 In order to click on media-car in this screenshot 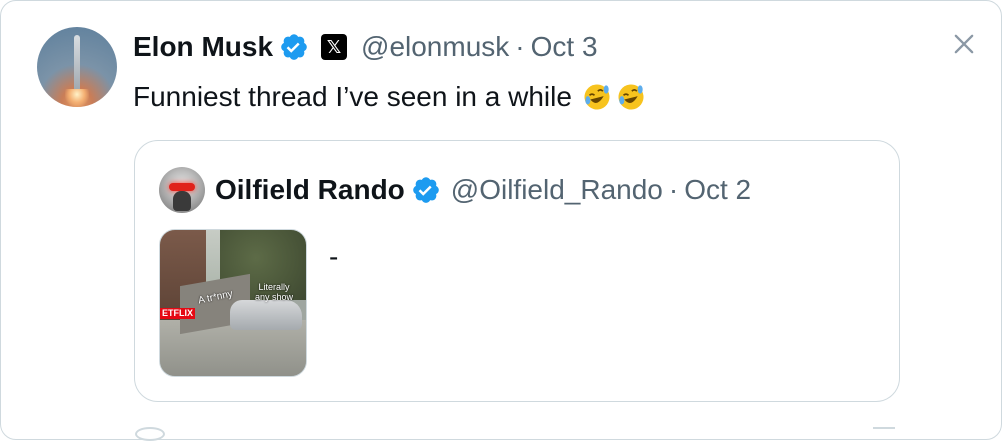, I will do `click(266, 315)`.